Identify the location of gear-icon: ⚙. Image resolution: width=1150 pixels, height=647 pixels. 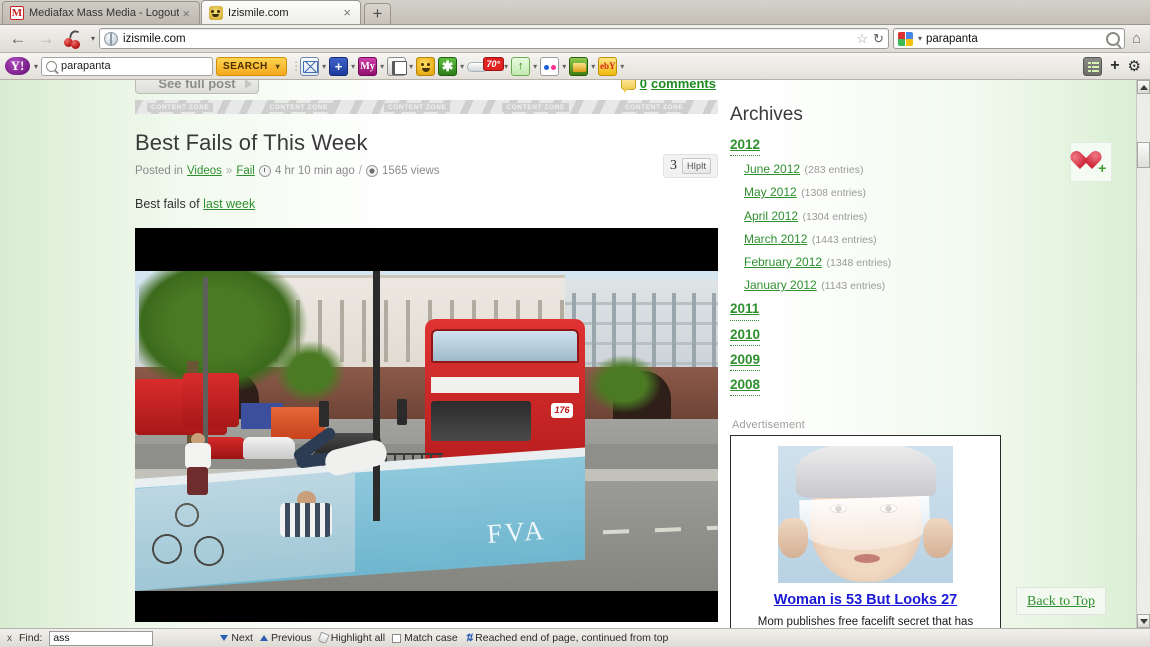
(1134, 66).